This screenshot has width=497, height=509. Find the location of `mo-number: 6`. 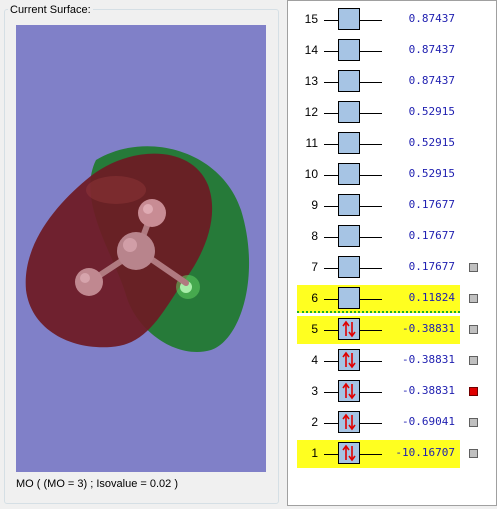

mo-number: 6 is located at coordinates (314, 298).